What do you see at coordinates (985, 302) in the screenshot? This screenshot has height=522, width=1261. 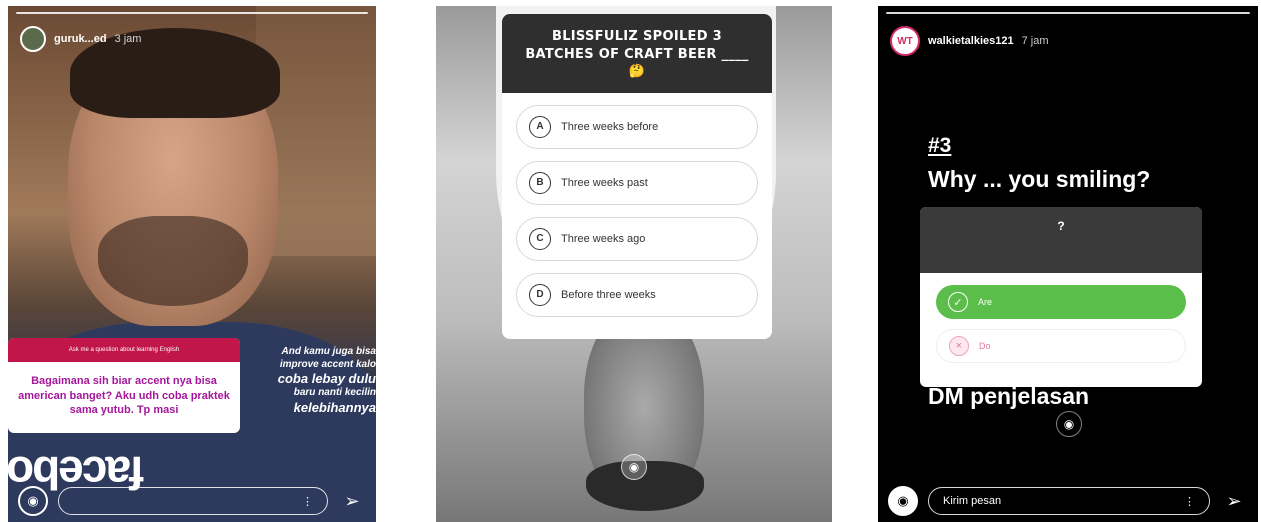 I see `poll-option-label: Are` at bounding box center [985, 302].